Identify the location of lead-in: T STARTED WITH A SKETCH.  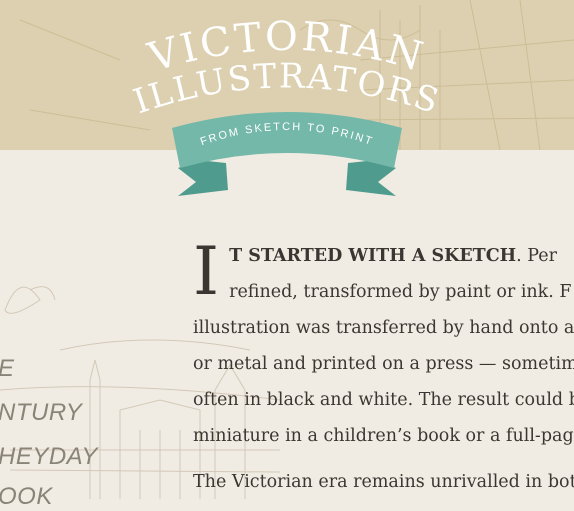
(373, 256).